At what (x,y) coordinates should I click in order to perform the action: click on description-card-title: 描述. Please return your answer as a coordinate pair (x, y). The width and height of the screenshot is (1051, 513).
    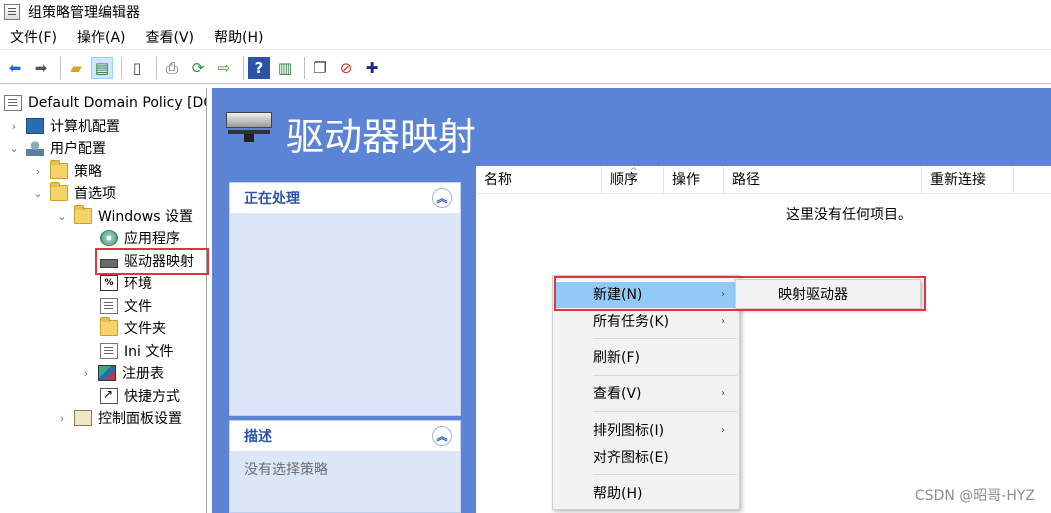
    Looking at the image, I should click on (258, 437).